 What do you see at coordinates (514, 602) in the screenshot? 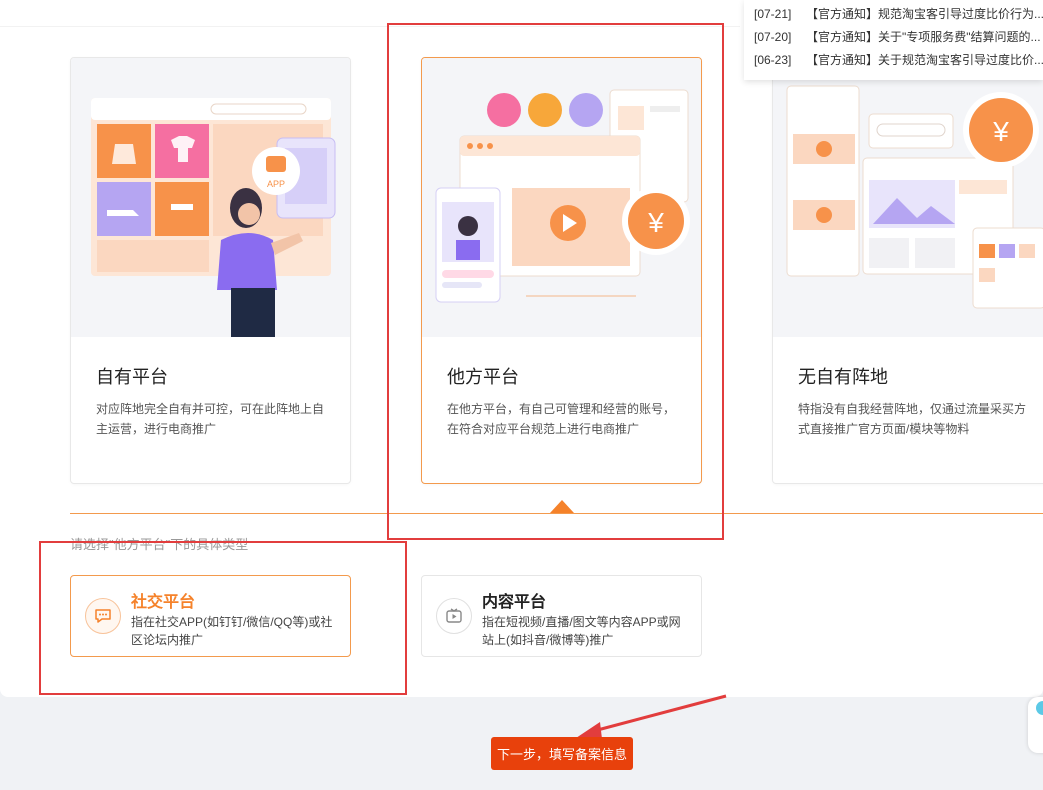
I see `option-title: 内容平台` at bounding box center [514, 602].